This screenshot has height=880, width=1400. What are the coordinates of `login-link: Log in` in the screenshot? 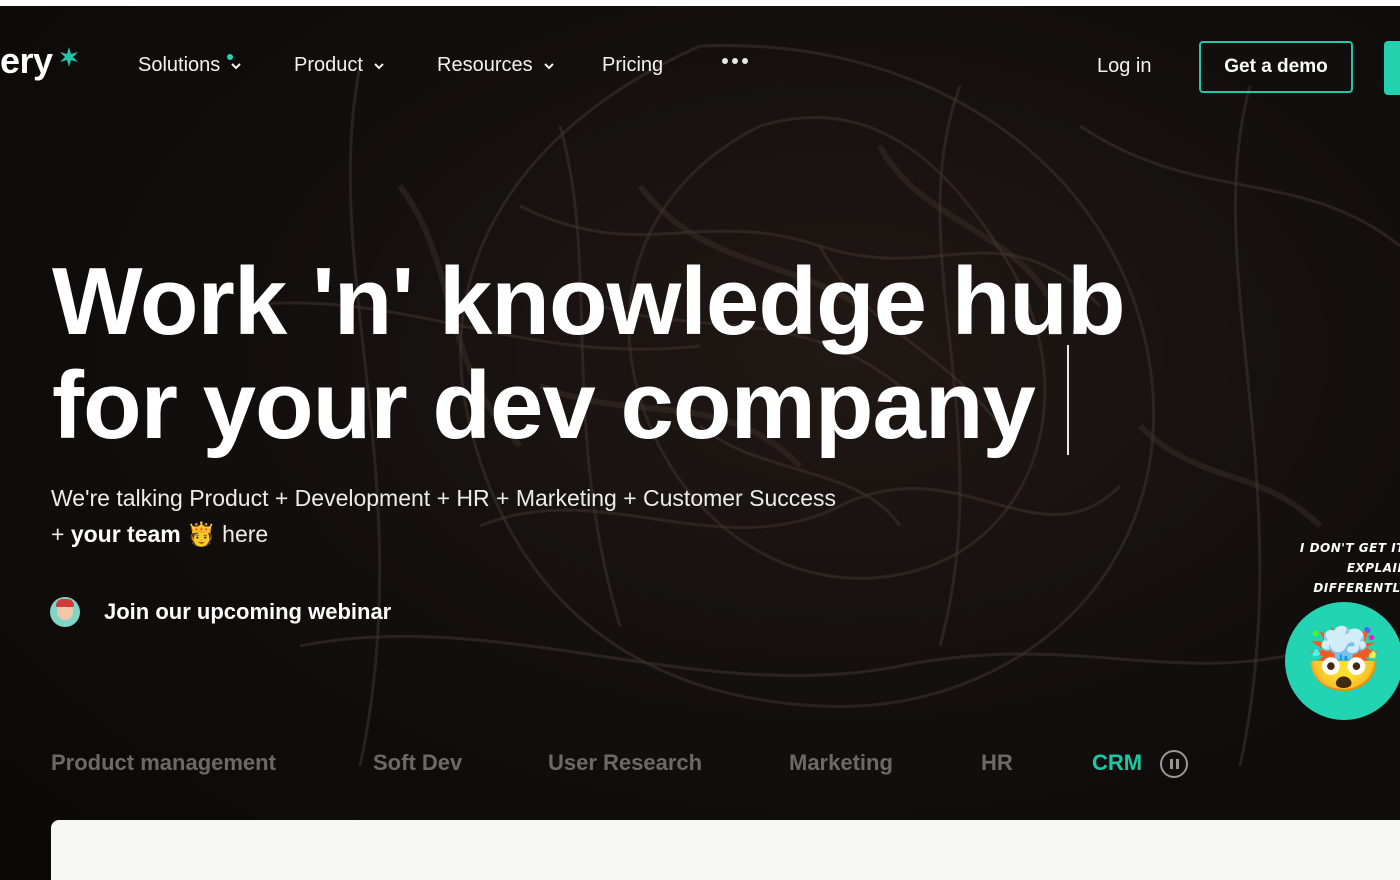 It's located at (1124, 66).